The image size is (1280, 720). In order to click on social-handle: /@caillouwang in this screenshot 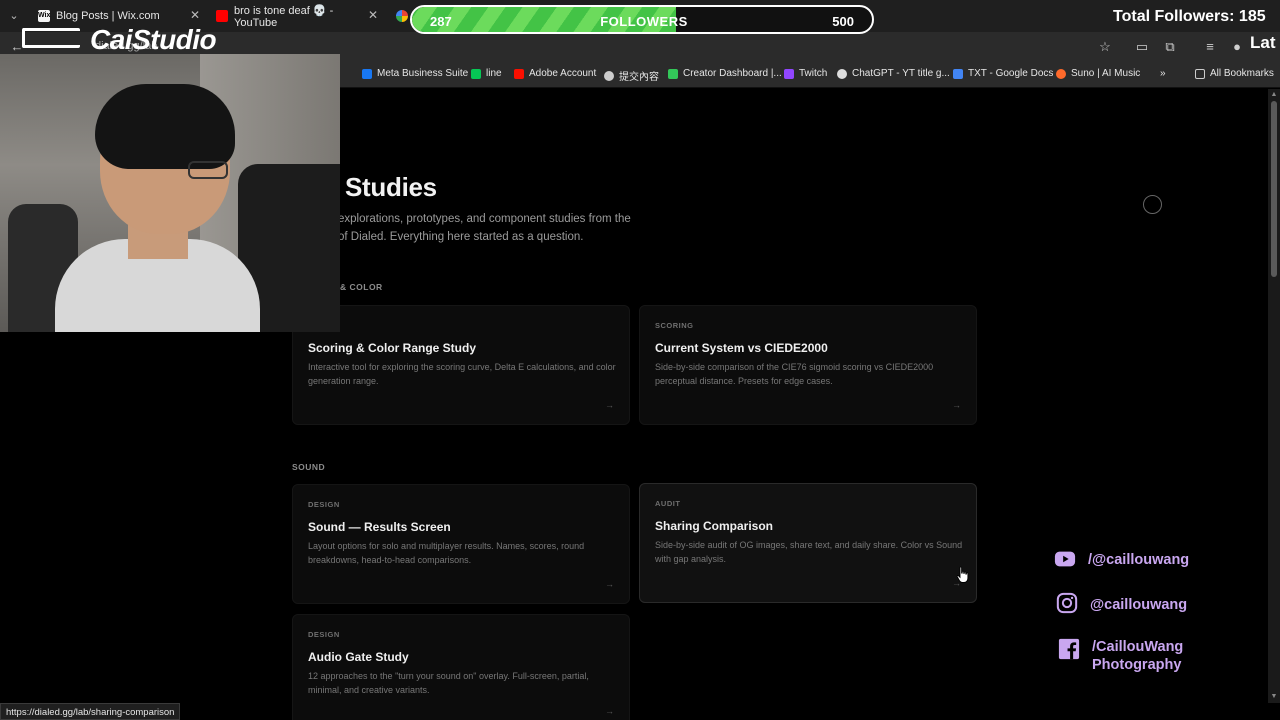, I will do `click(1138, 558)`.